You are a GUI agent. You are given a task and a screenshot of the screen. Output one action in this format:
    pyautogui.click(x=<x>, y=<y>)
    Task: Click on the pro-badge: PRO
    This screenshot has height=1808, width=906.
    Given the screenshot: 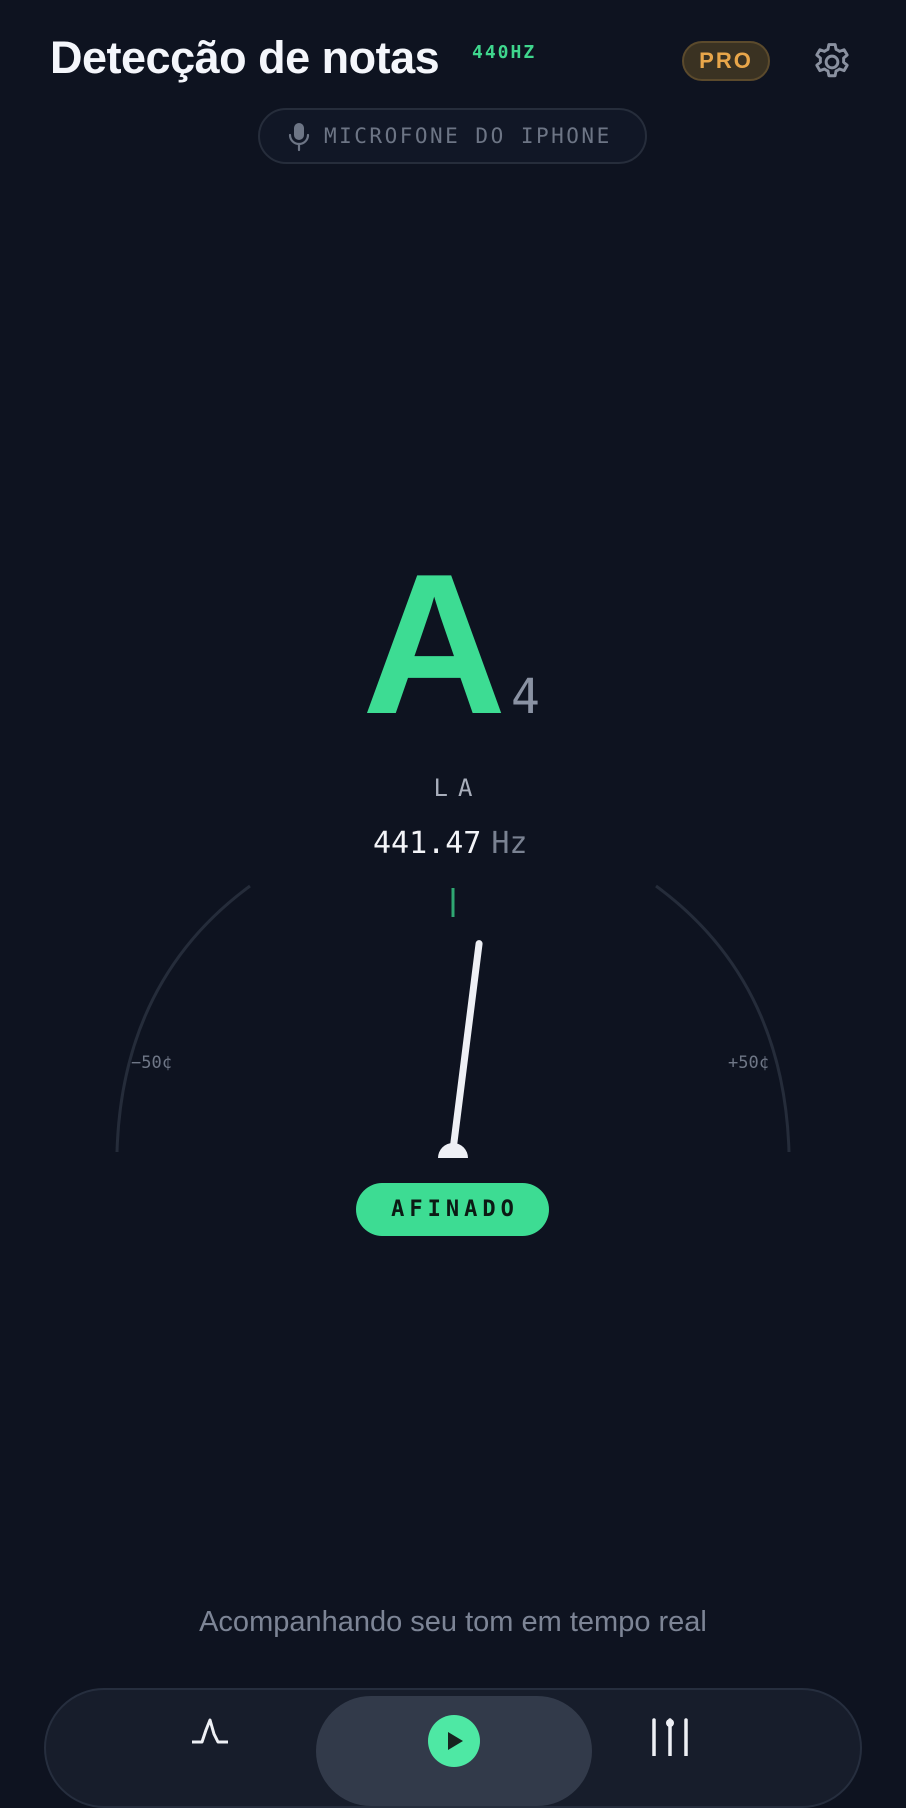 What is the action you would take?
    pyautogui.click(x=726, y=61)
    